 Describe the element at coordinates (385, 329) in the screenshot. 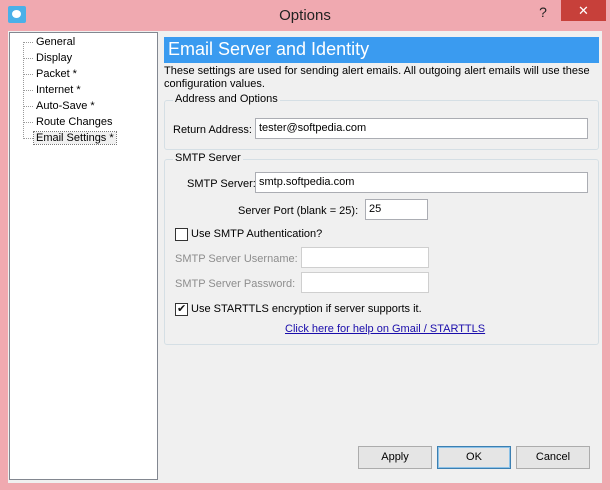

I see `gmail-starttls-help-link: Click here for help on Gmail / STARTTLS` at that location.